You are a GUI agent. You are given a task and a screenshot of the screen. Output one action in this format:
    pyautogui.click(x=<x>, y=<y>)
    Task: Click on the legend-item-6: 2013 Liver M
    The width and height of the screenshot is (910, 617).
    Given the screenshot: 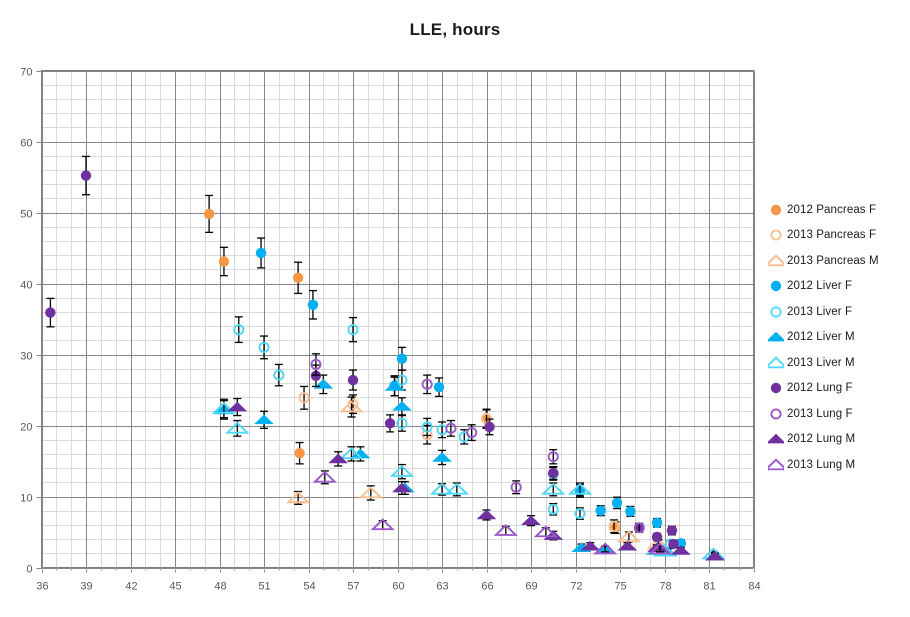 What is the action you would take?
    pyautogui.click(x=835, y=363)
    